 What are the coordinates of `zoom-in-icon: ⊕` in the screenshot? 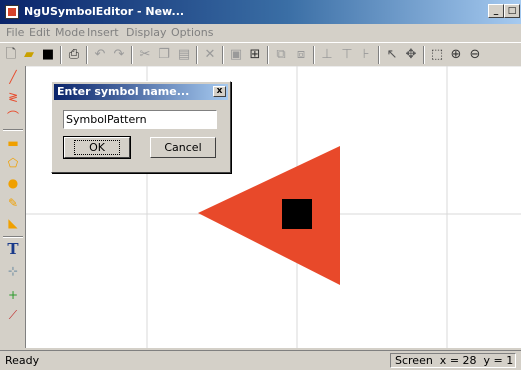 It's located at (456, 55).